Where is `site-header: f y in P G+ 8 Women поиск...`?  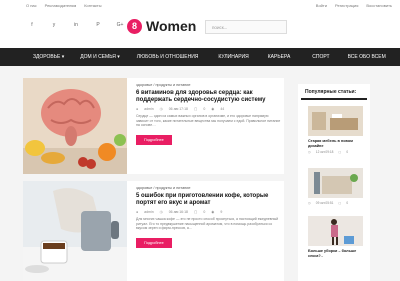
site-header: f y in P G+ 8 Women поиск... is located at coordinates (200, 30).